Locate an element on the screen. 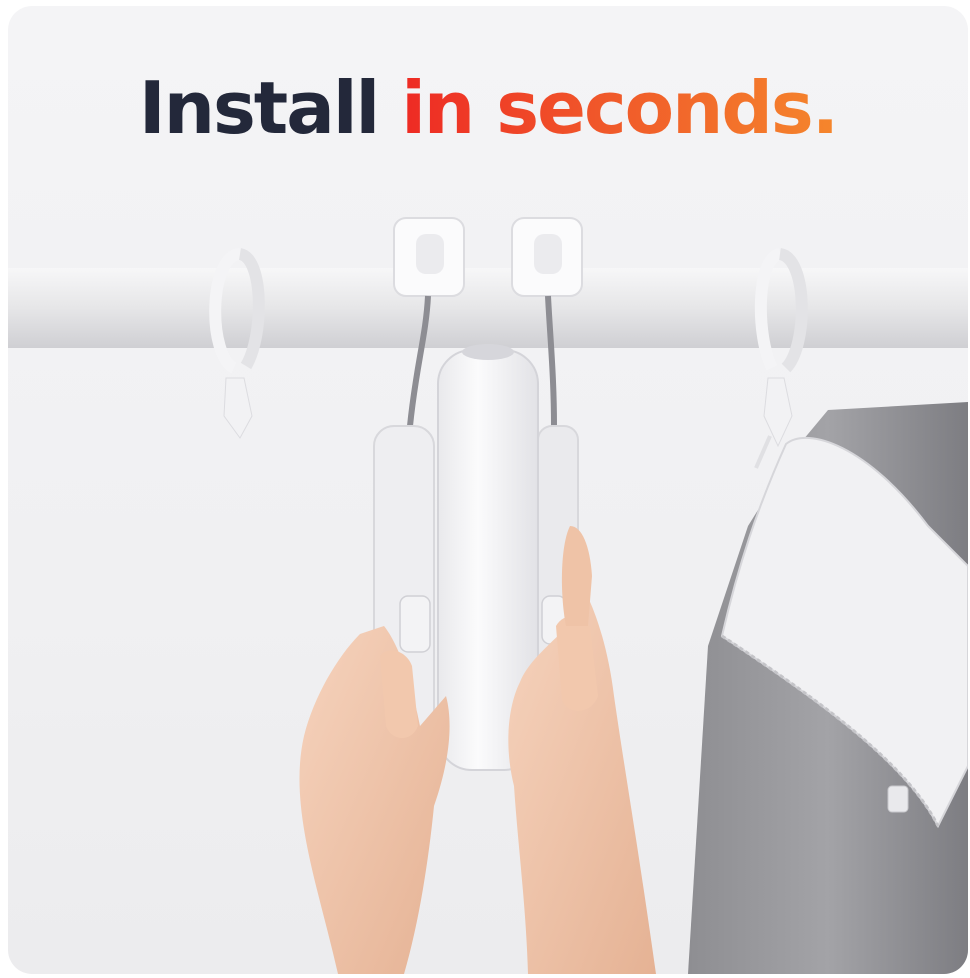 The height and width of the screenshot is (978, 970). headline: Install in seconds. is located at coordinates (488, 108).